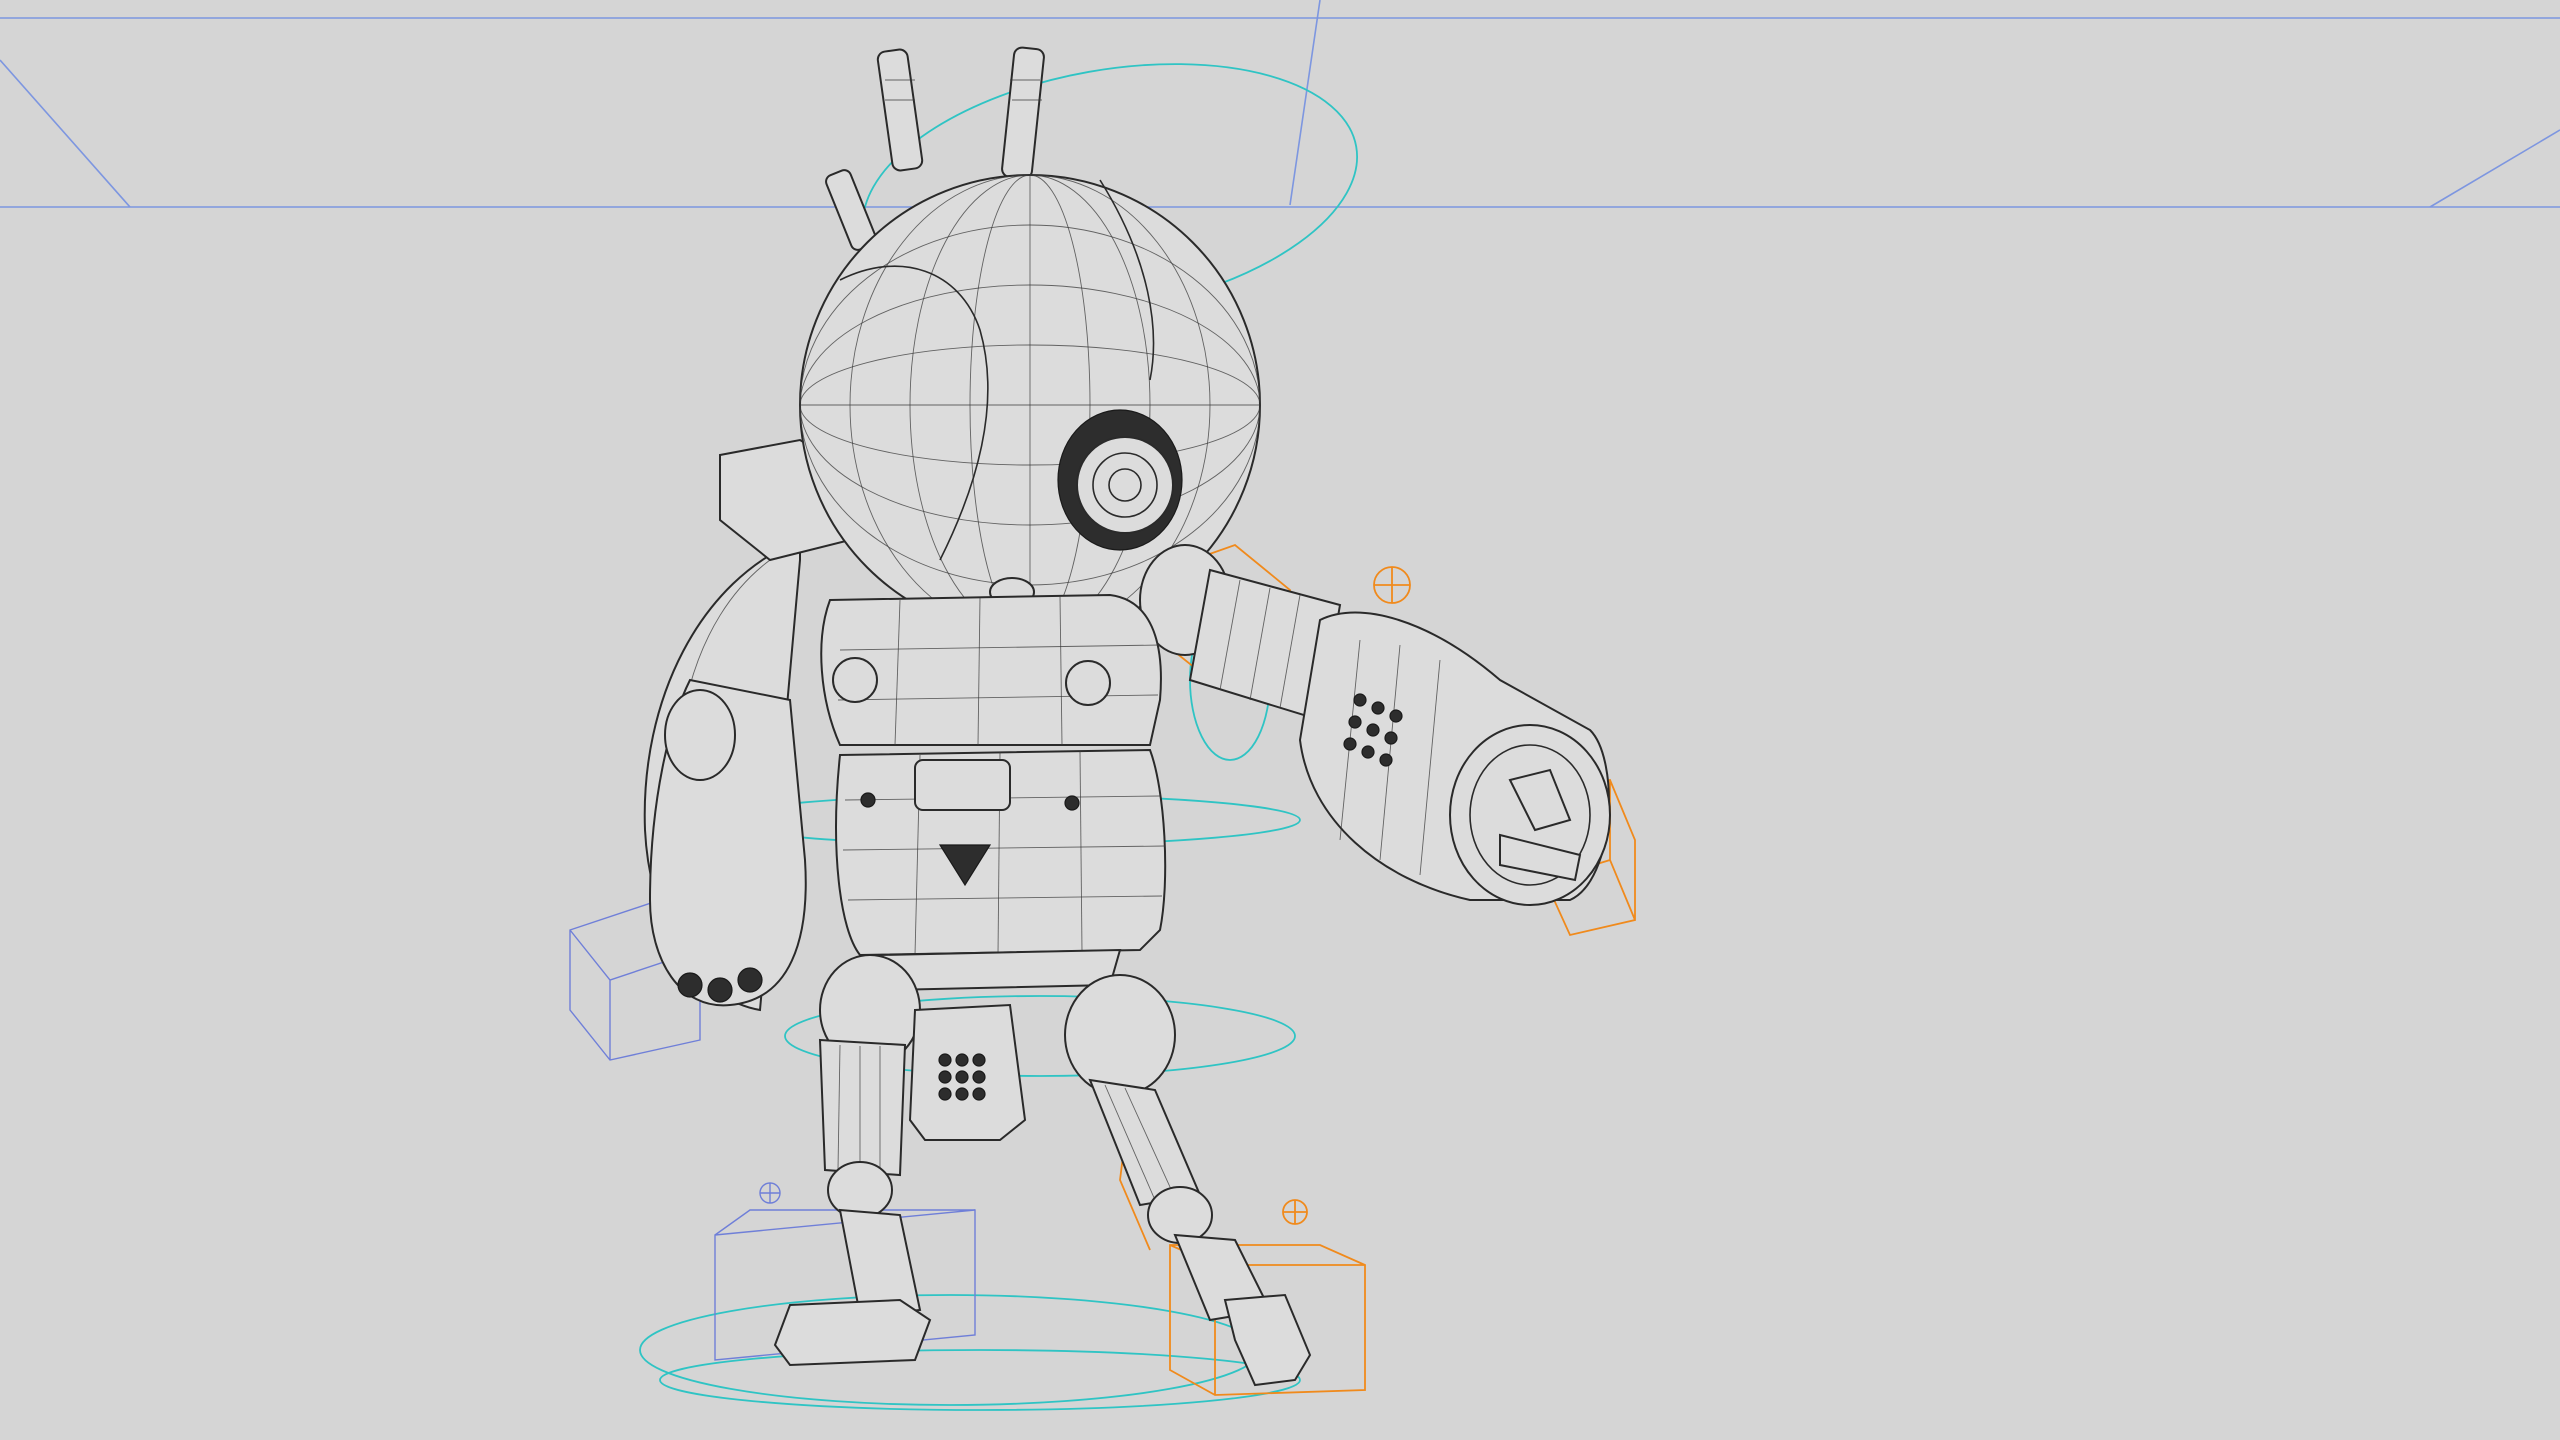 This screenshot has width=2560, height=1440. I want to click on main-control, so click(980, 1380).